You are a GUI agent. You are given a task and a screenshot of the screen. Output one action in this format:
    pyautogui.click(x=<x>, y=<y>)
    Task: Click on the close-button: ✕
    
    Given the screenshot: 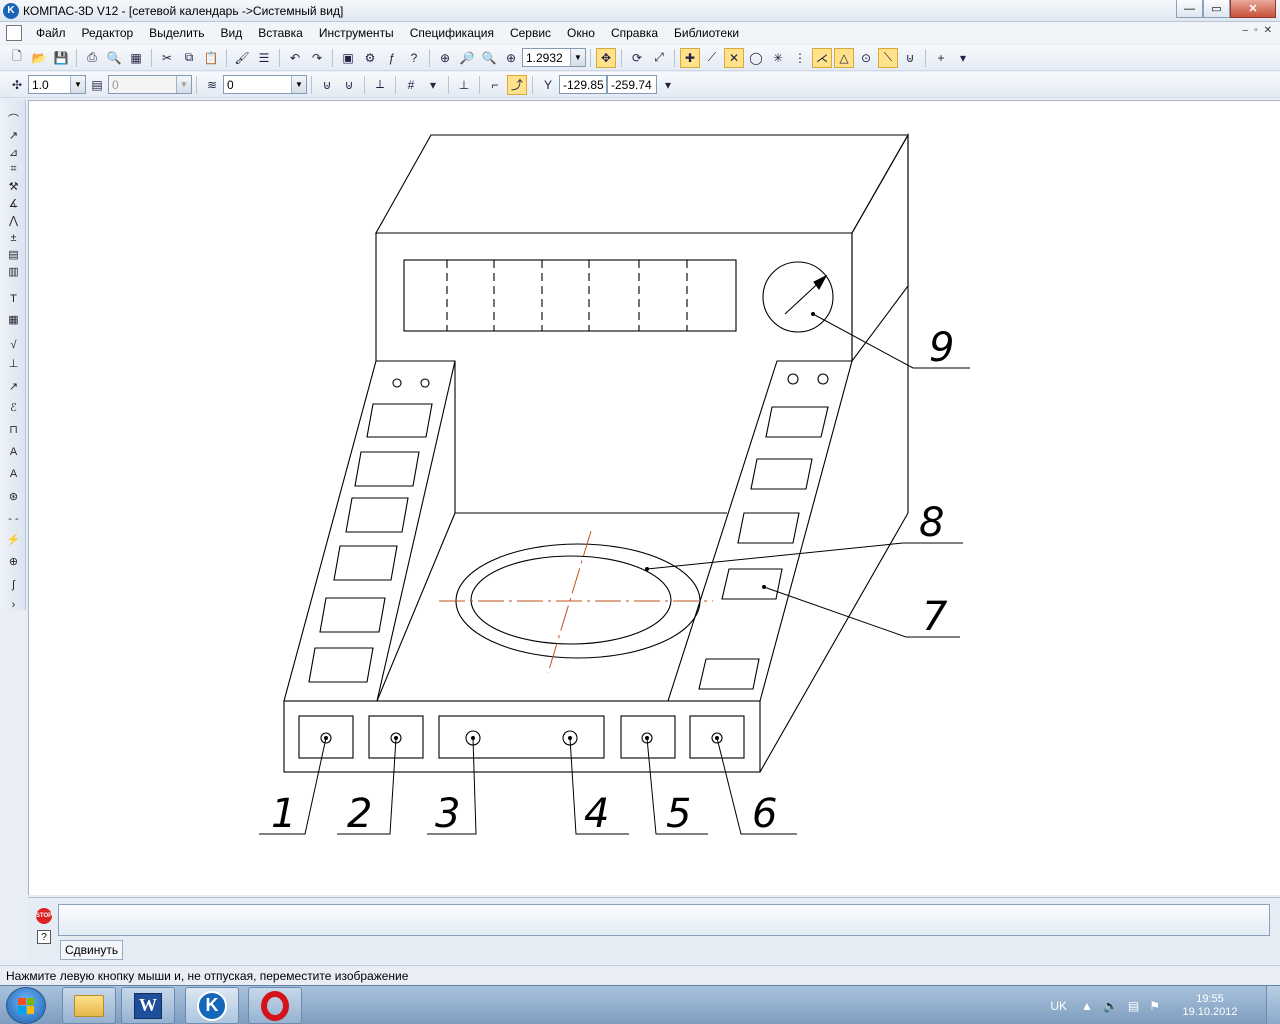 What is the action you would take?
    pyautogui.click(x=1253, y=9)
    